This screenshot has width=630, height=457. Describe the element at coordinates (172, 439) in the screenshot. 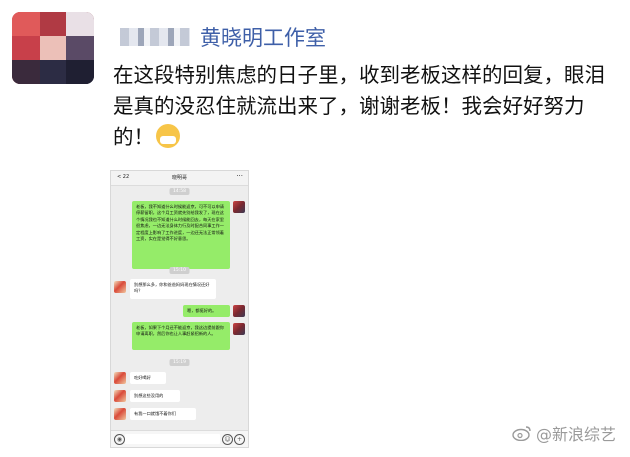

I see `message-input` at that location.